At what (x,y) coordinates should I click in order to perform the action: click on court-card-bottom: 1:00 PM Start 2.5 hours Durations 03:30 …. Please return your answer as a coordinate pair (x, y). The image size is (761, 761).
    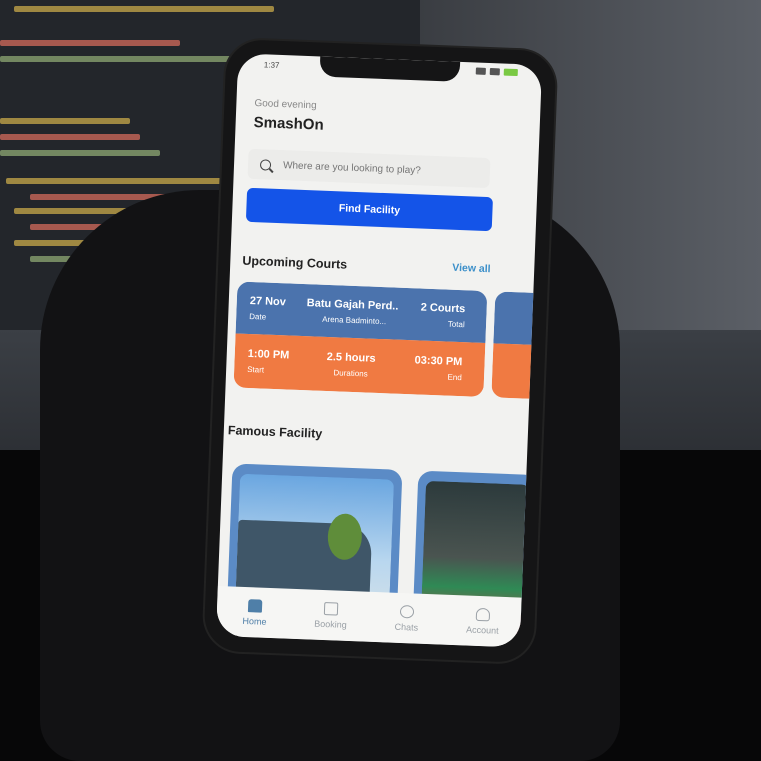
    Looking at the image, I should click on (359, 365).